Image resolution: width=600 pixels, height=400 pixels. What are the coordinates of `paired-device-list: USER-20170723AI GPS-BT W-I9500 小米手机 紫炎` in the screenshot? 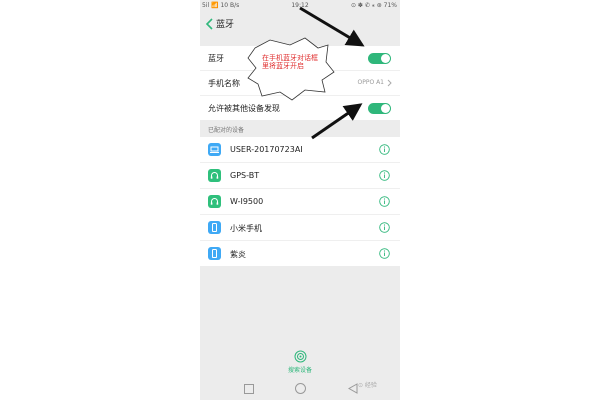 It's located at (300, 201).